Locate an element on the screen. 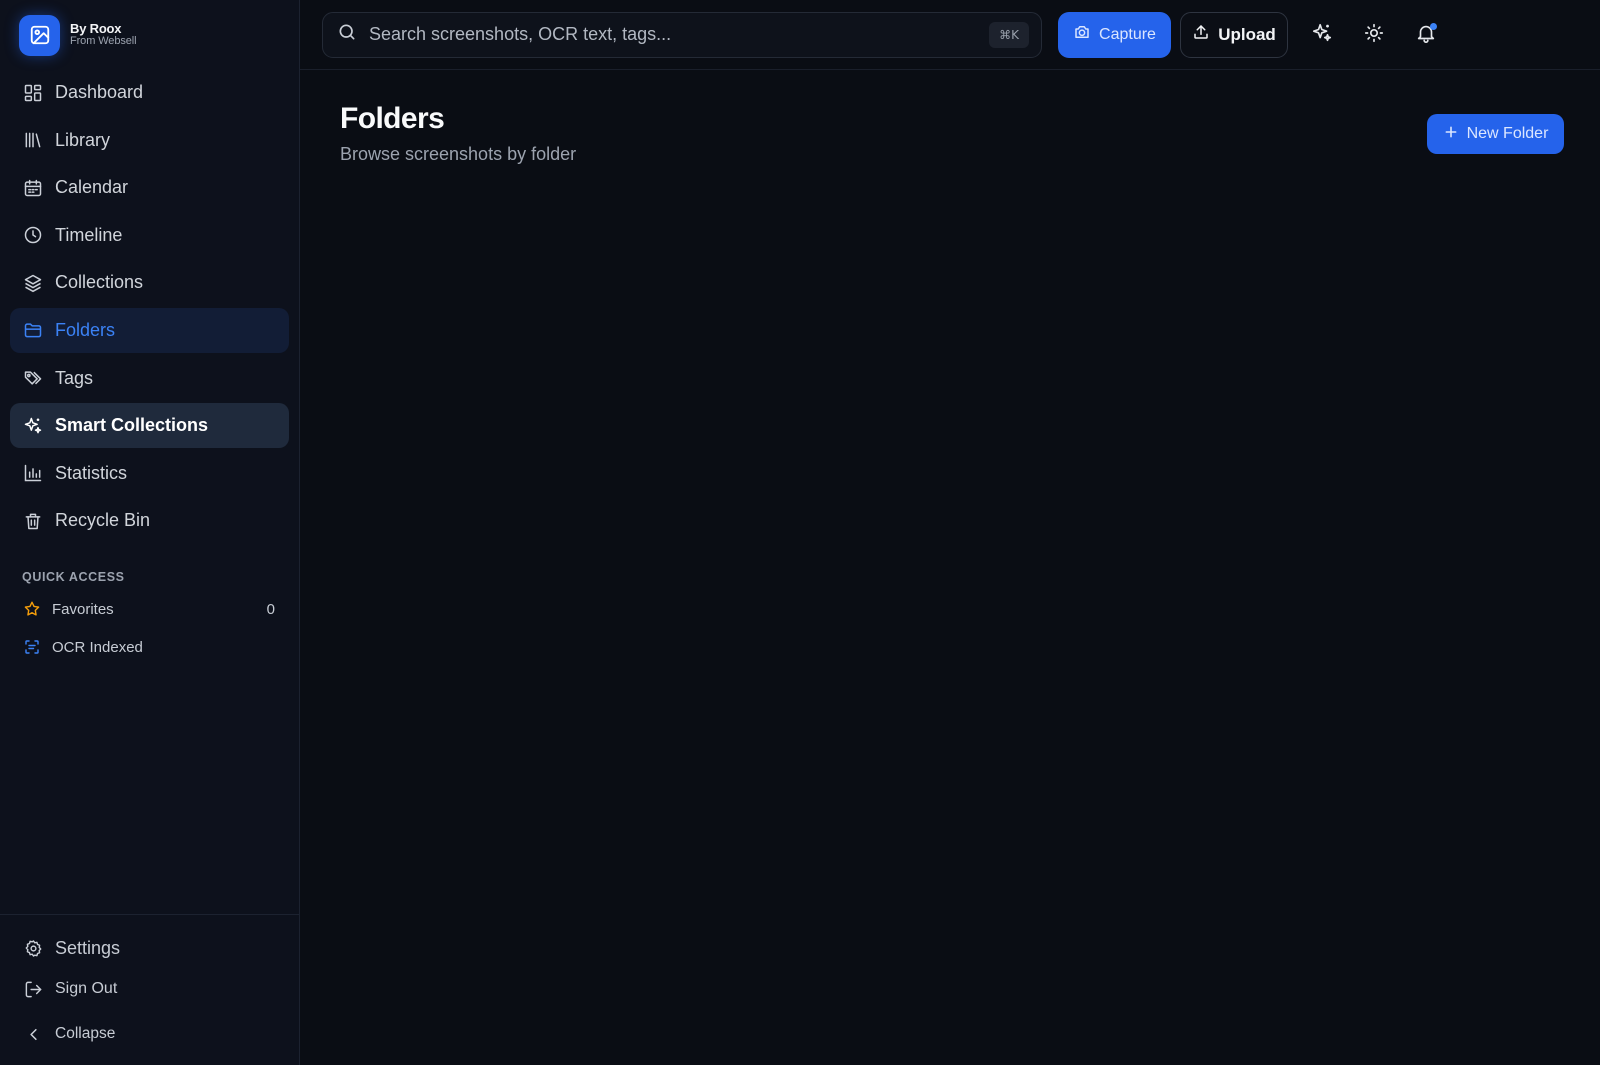 Image resolution: width=1600 pixels, height=1065 pixels. sidebar-item-collections: Collections is located at coordinates (149, 282).